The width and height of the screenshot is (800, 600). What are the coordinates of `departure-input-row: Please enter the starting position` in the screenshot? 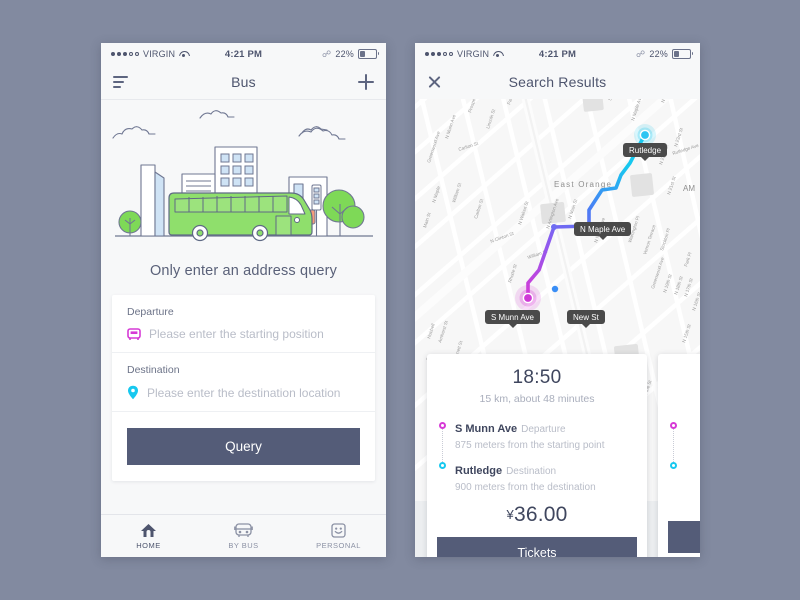 It's located at (243, 335).